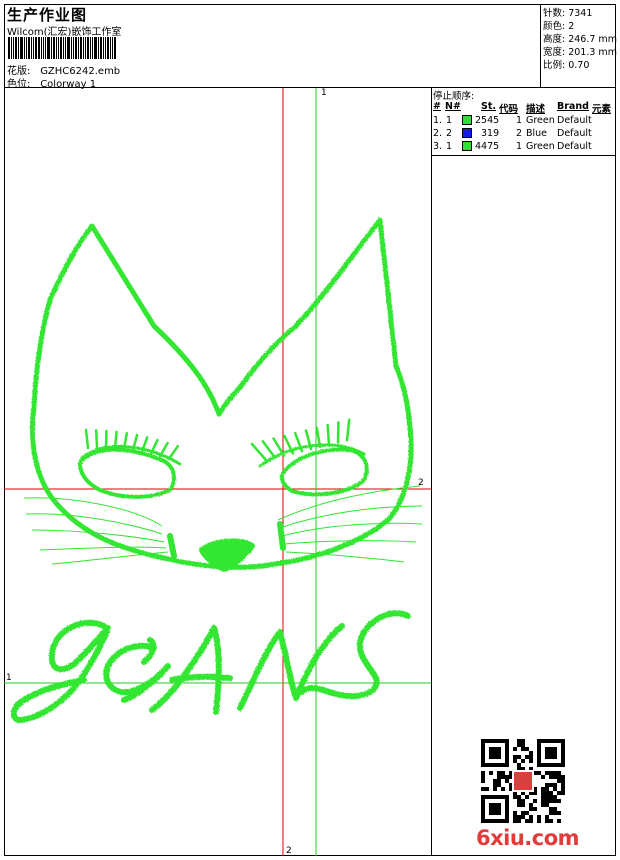 The height and width of the screenshot is (860, 620). Describe the element at coordinates (60, 671) in the screenshot. I see `letter-j` at that location.